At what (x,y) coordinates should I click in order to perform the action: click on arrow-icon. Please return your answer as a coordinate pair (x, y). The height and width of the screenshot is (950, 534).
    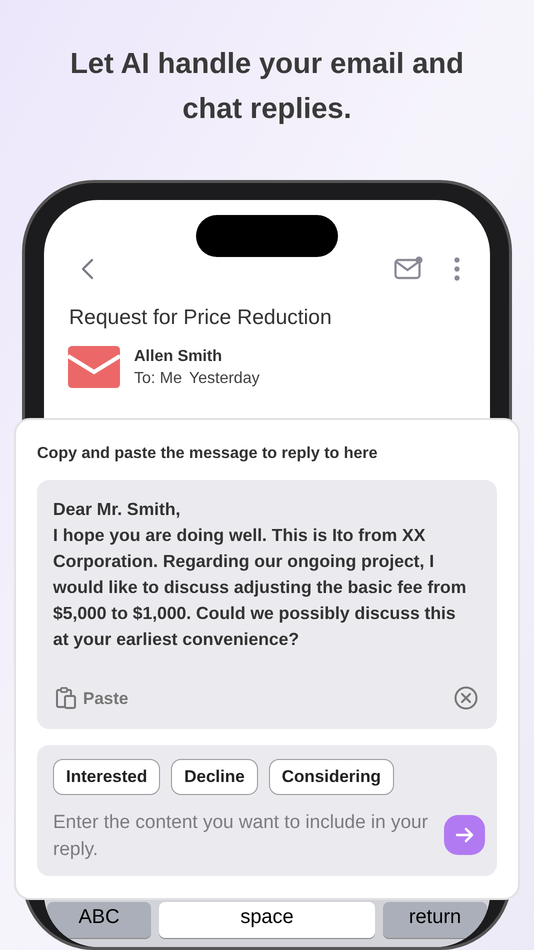
    Looking at the image, I should click on (464, 835).